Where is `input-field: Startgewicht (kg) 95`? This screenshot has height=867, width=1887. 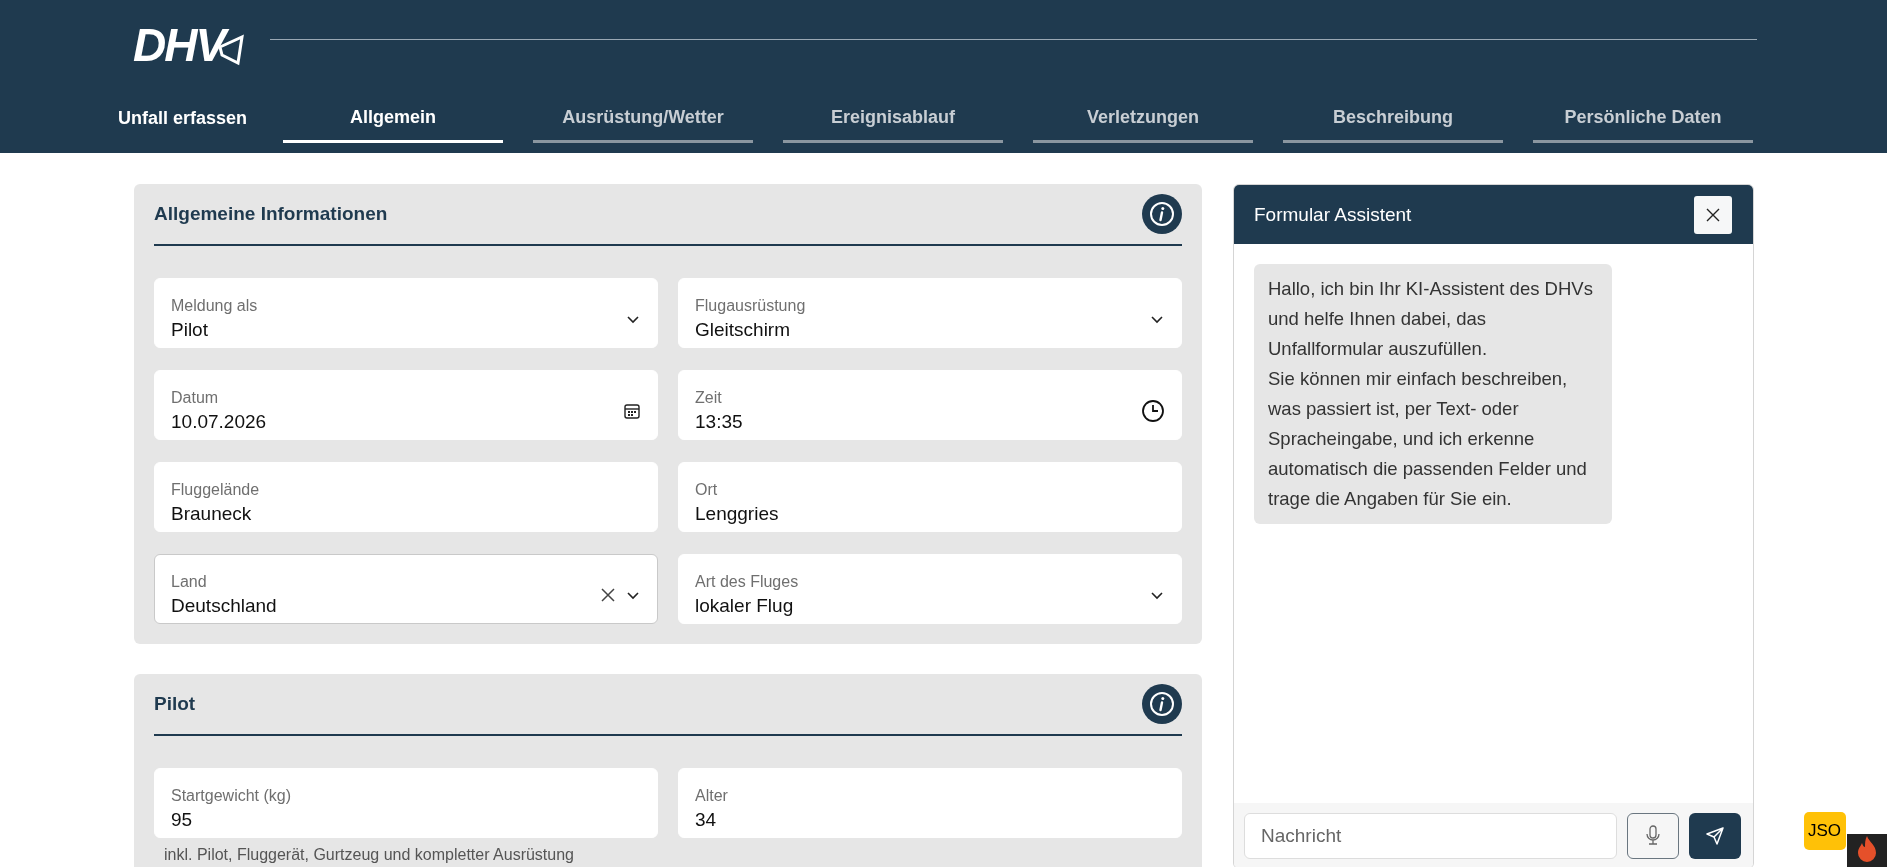
input-field: Startgewicht (kg) 95 is located at coordinates (406, 803).